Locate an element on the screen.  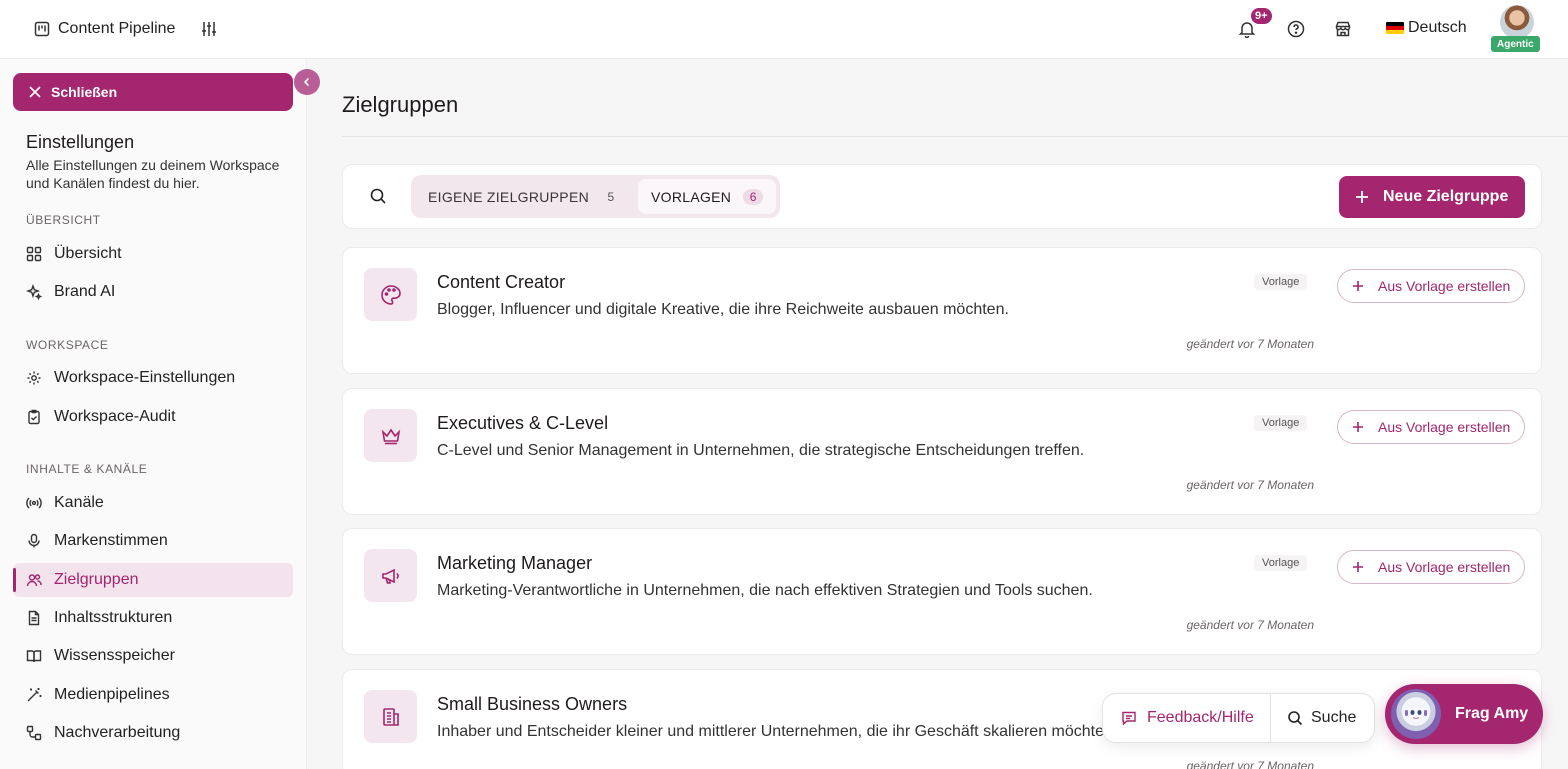
card-title: Small Business Owners is located at coordinates (532, 704).